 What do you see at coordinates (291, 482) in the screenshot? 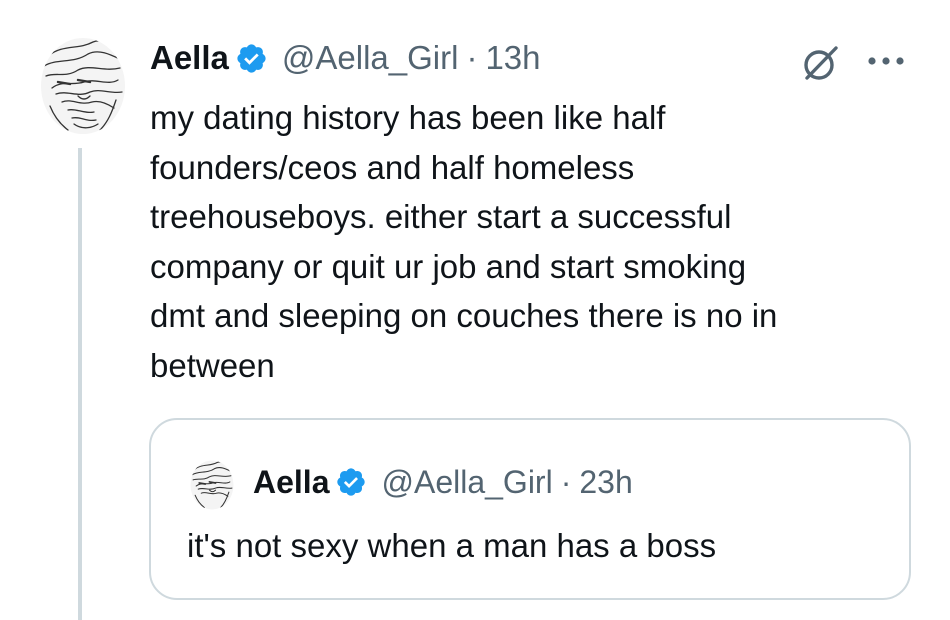
I see `quoted-author-name: Aella` at bounding box center [291, 482].